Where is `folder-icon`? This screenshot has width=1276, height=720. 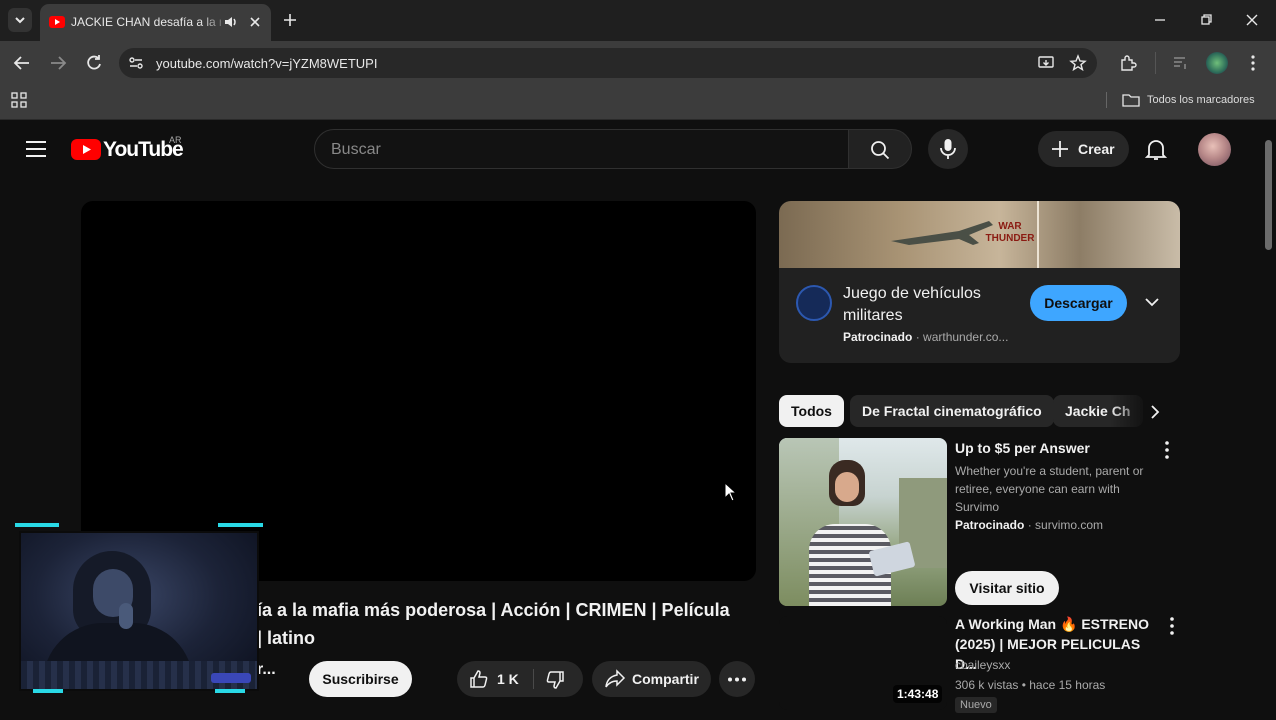
folder-icon is located at coordinates (1131, 100).